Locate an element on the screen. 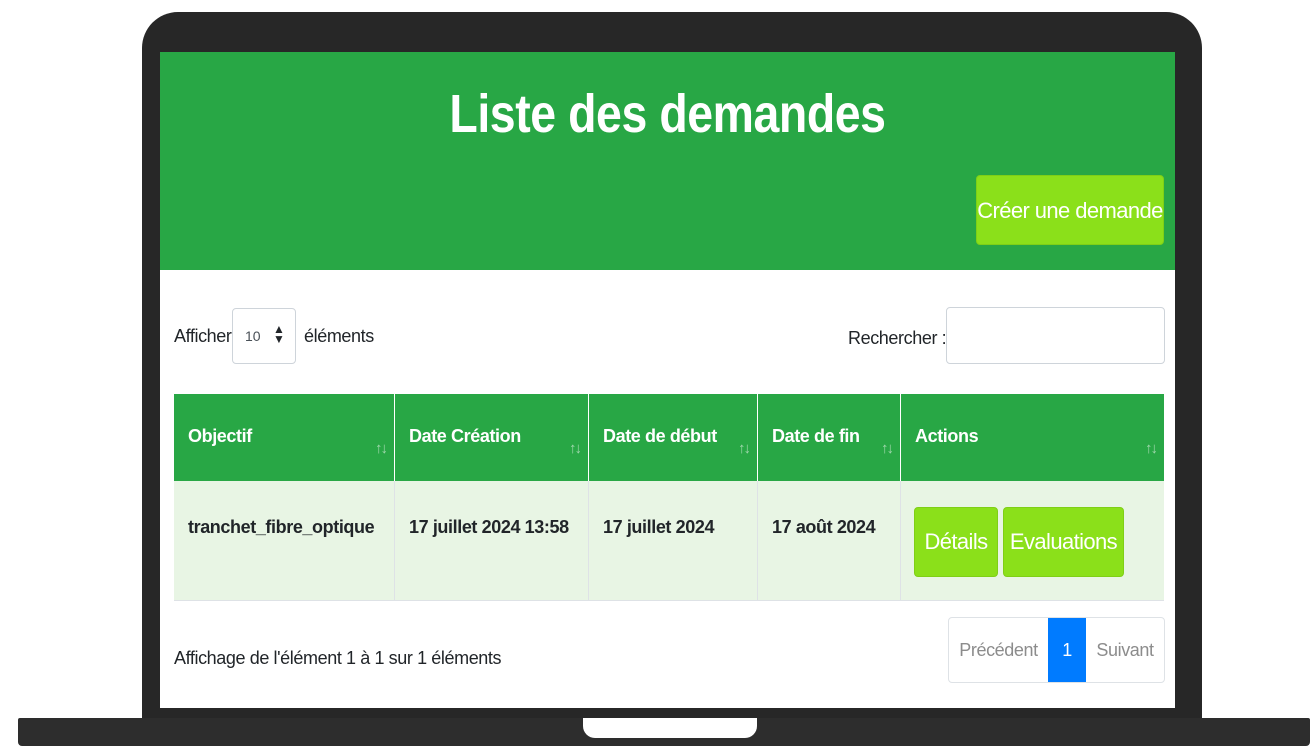  create-request-button: Créer une demande is located at coordinates (1070, 210).